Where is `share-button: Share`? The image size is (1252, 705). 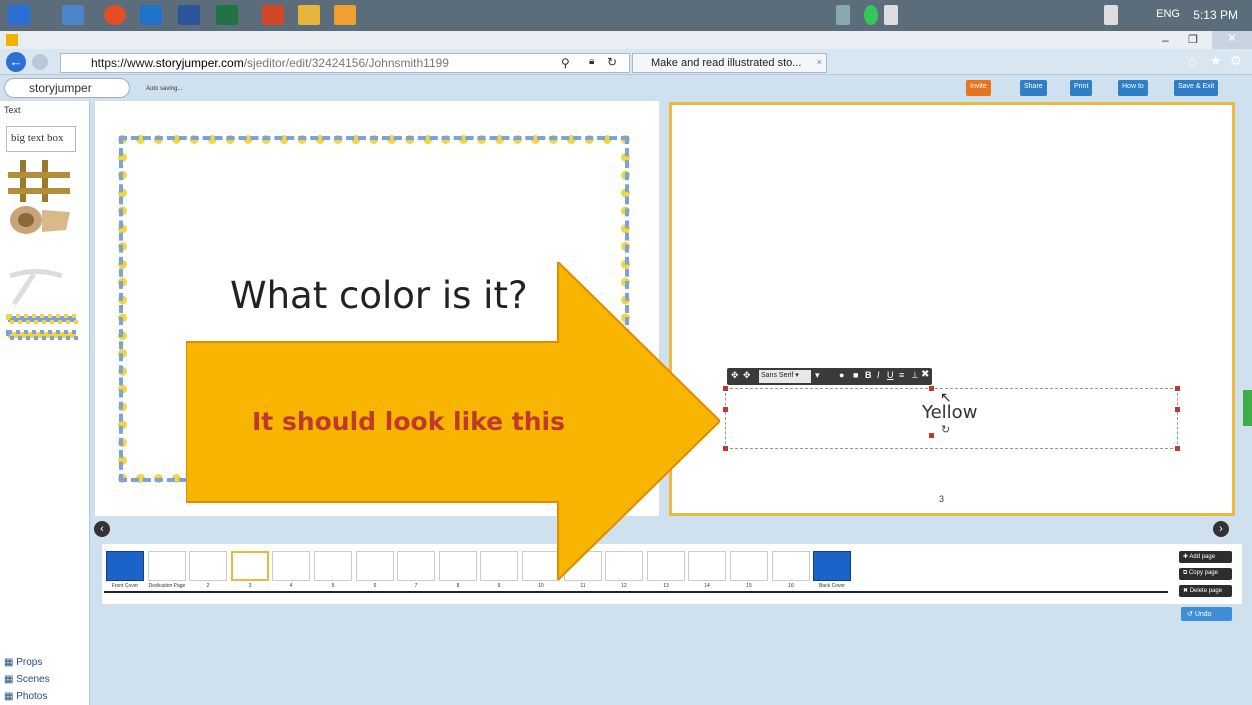
share-button: Share is located at coordinates (1033, 88).